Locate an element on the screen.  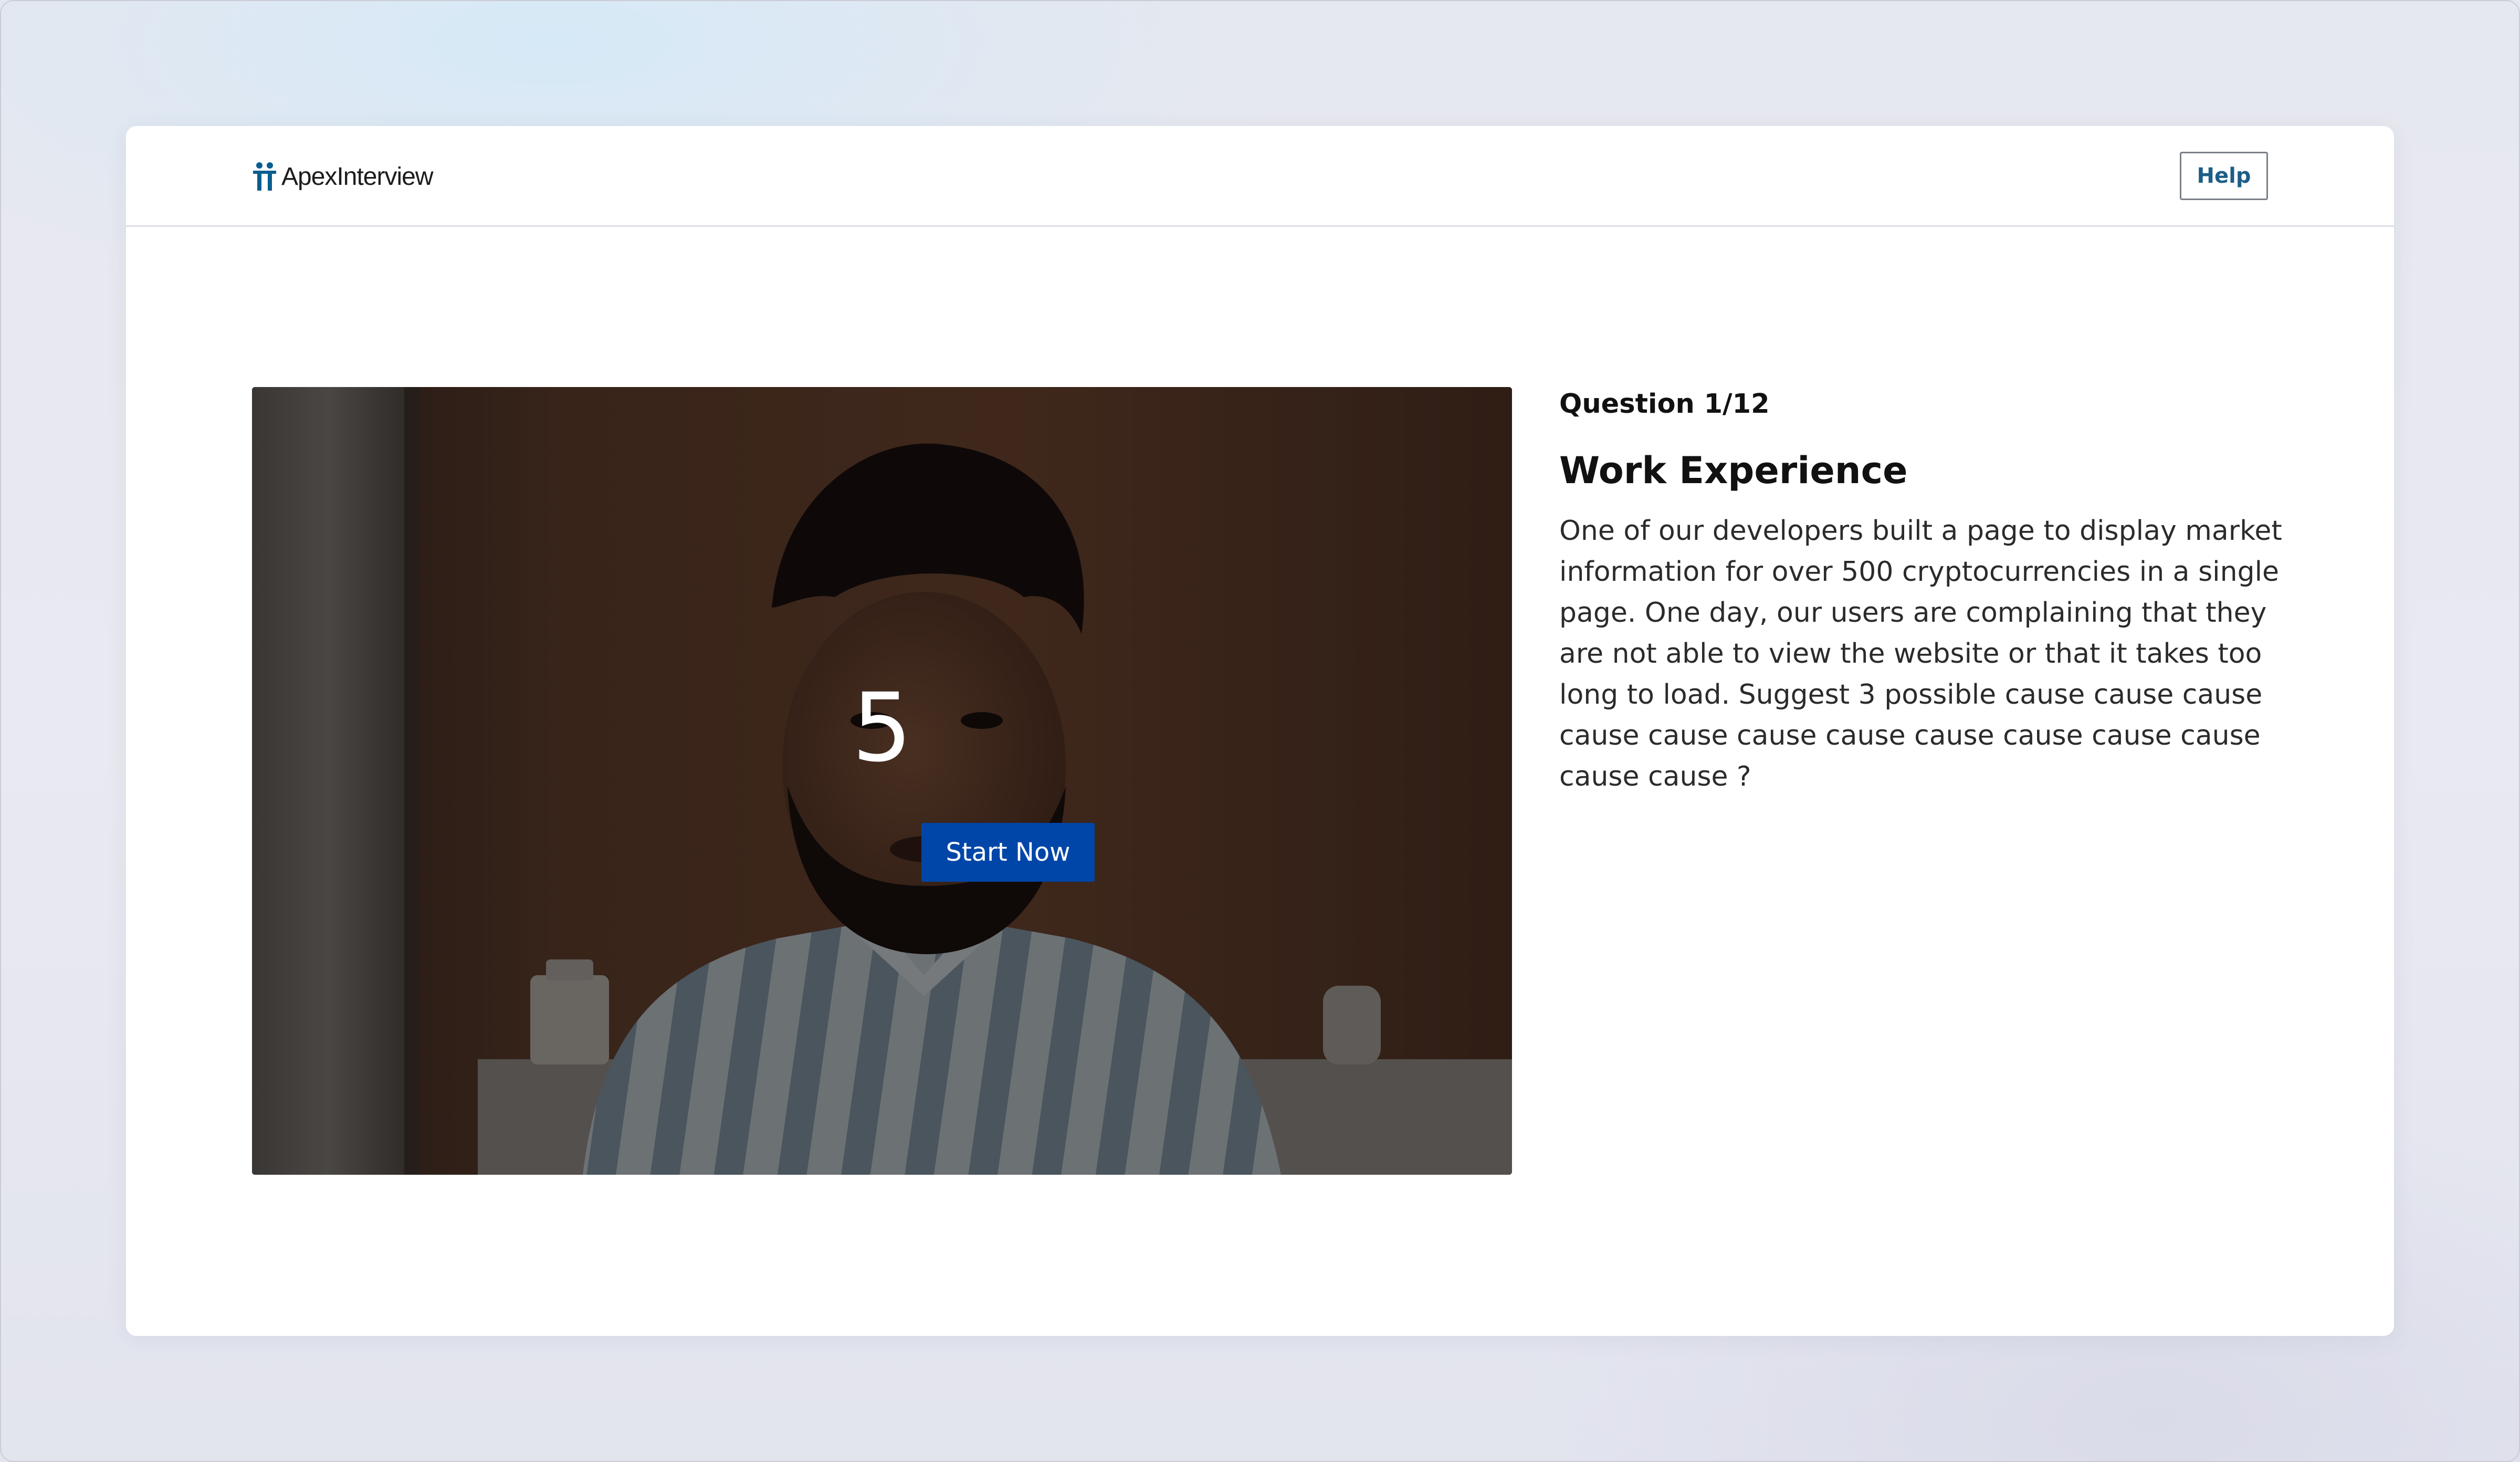
people-logo-icon is located at coordinates (264, 176).